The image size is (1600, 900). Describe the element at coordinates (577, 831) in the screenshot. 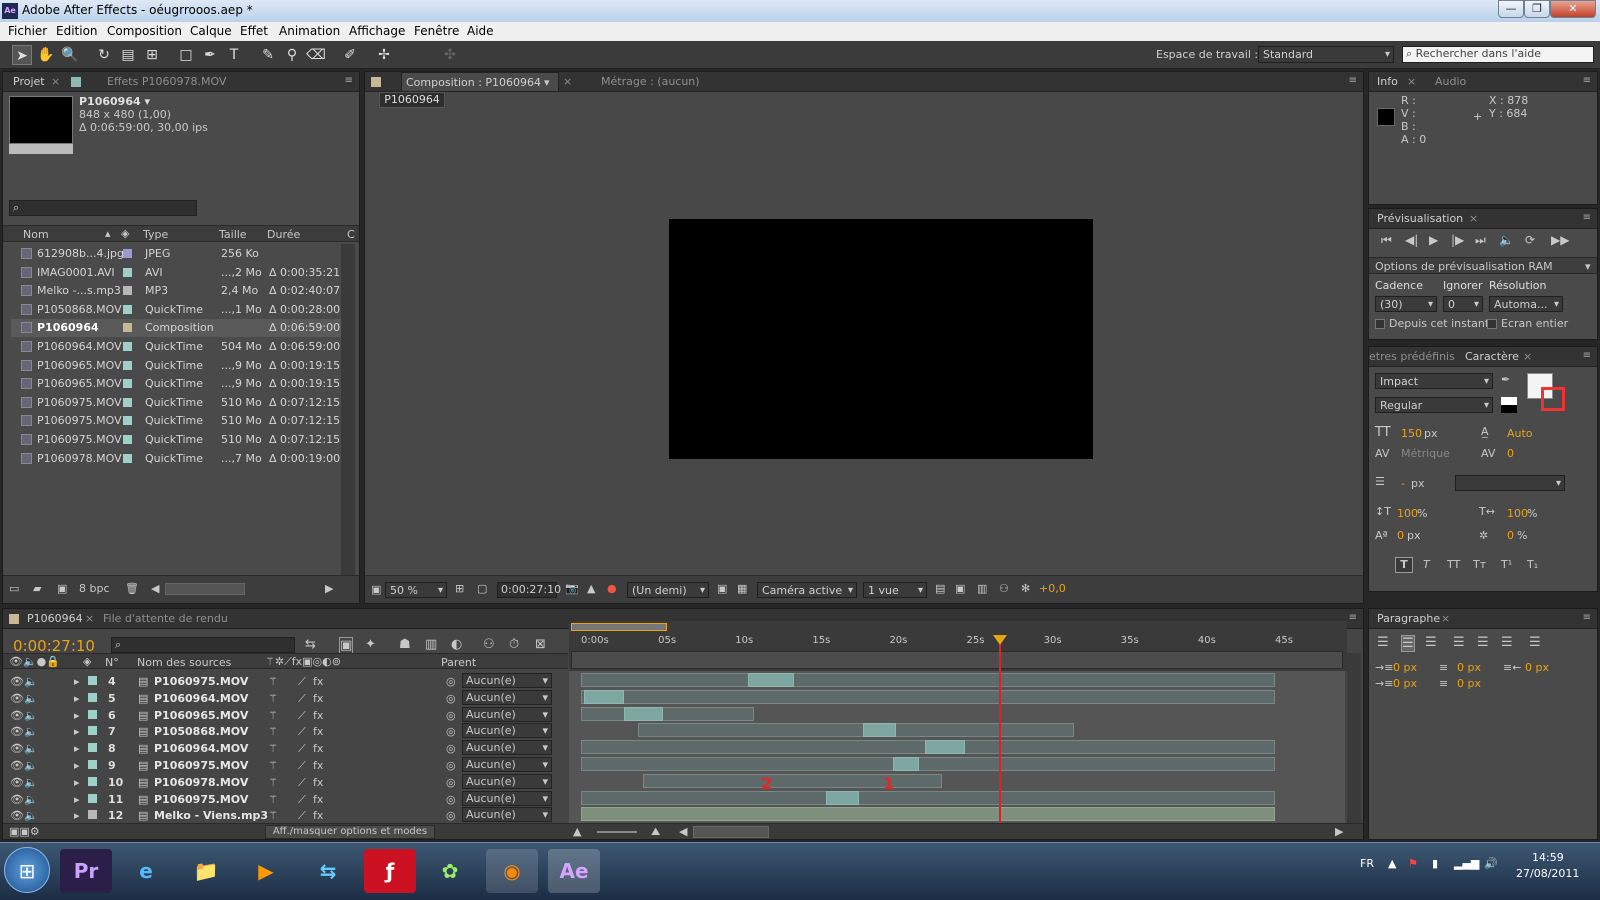

I see `zoom-out-icon: ▲` at that location.